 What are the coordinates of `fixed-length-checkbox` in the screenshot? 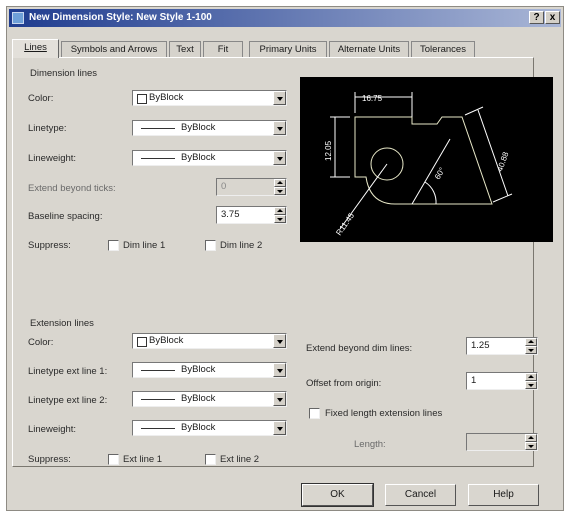 It's located at (314, 413).